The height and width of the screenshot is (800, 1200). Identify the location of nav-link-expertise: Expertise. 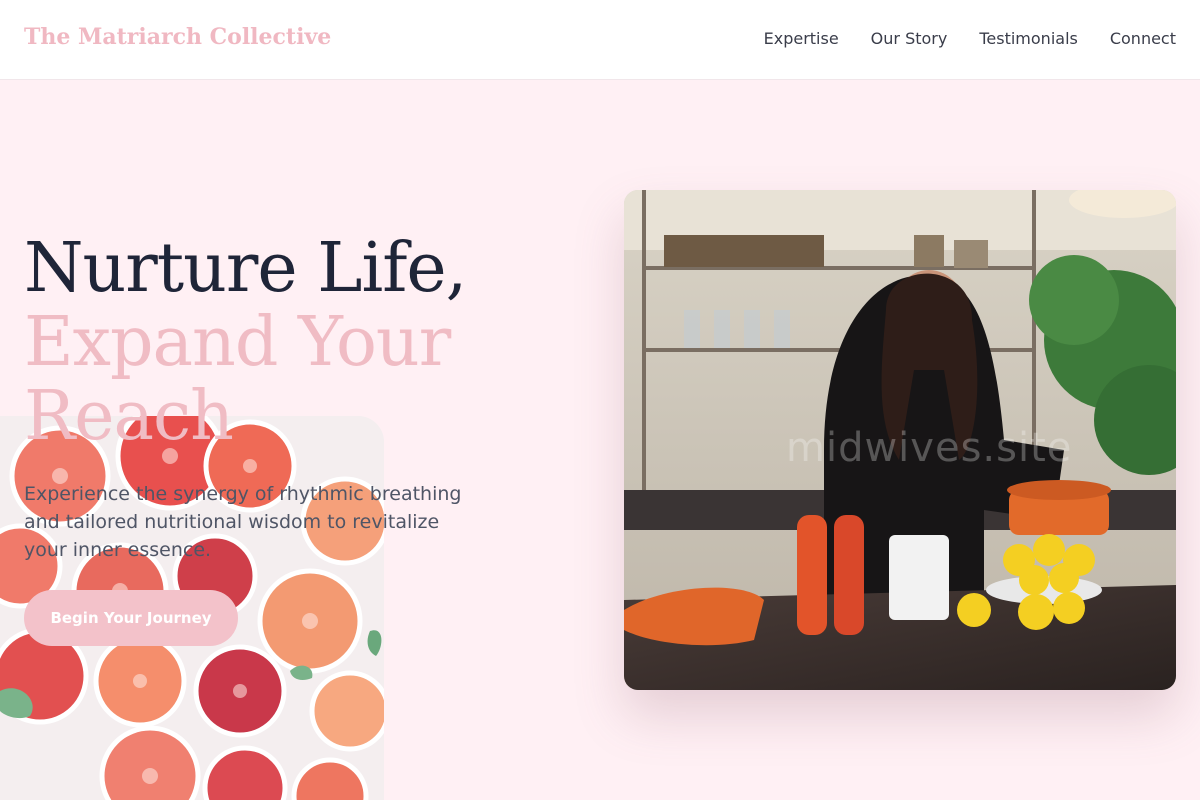
(801, 38).